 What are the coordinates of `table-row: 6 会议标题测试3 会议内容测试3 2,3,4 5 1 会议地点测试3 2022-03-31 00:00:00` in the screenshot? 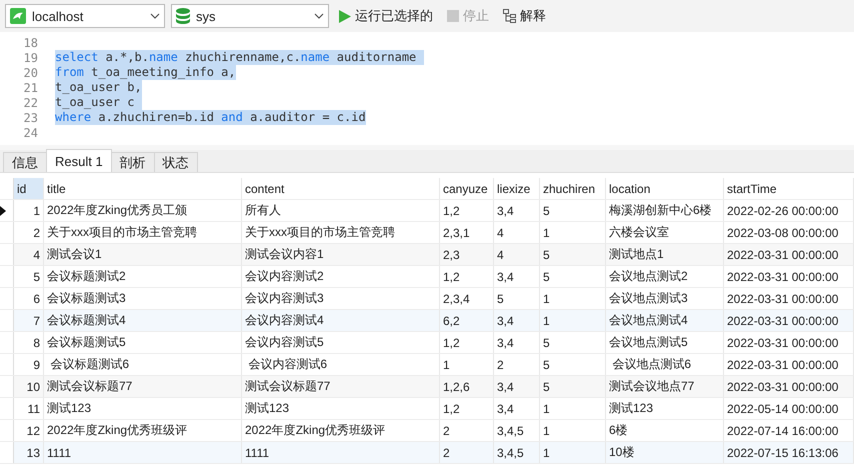 It's located at (427, 299).